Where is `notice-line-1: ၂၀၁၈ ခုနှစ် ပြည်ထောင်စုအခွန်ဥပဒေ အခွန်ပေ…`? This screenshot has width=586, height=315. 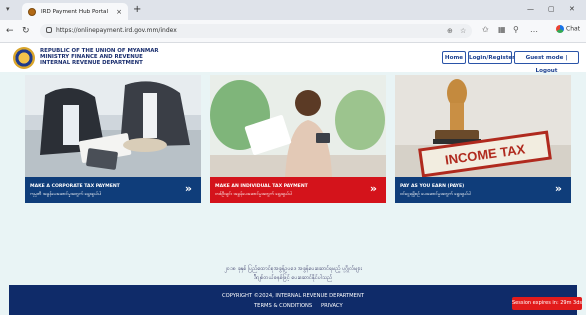
notice-line-1: ၂၀၁၈ ခုနှစ် ပြည်ထောင်စုအခွန်ဥပဒေ အခွန်ပေ… is located at coordinates (293, 269).